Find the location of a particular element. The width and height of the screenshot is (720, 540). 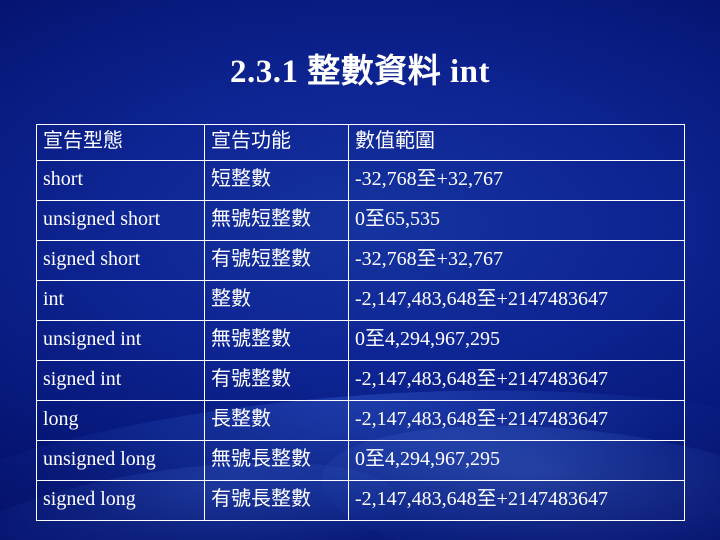

cell-type: signed int is located at coordinates (120, 380).